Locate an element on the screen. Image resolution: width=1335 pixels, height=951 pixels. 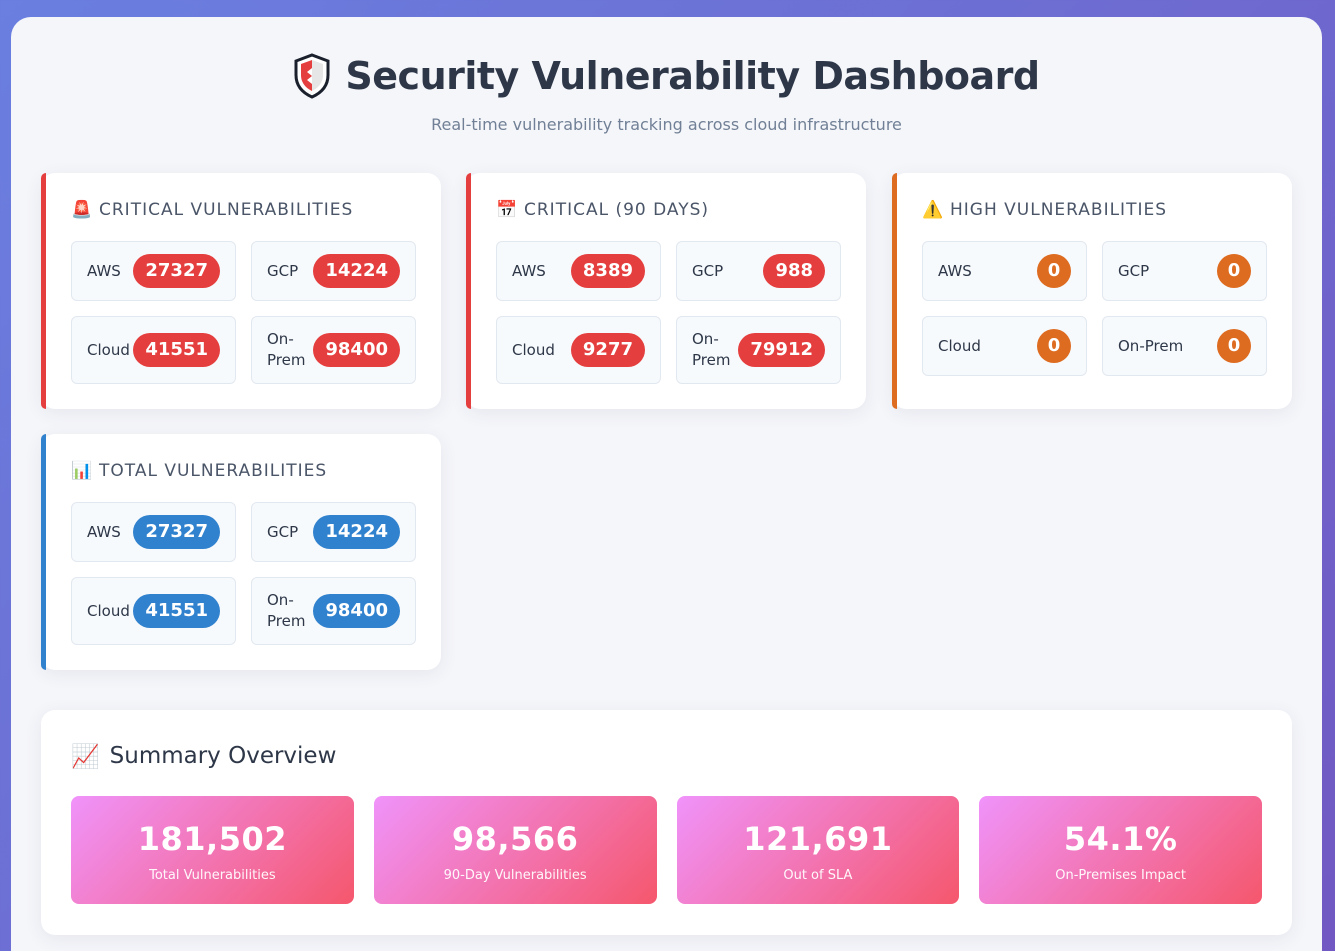
summary-title-label: Summary Overview is located at coordinates (223, 756).